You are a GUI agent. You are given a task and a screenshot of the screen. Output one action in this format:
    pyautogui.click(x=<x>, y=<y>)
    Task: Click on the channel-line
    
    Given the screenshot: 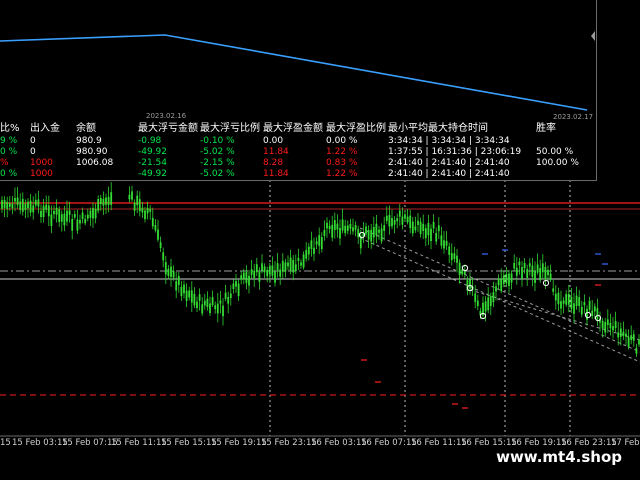 What is the action you would take?
    pyautogui.click(x=499, y=300)
    